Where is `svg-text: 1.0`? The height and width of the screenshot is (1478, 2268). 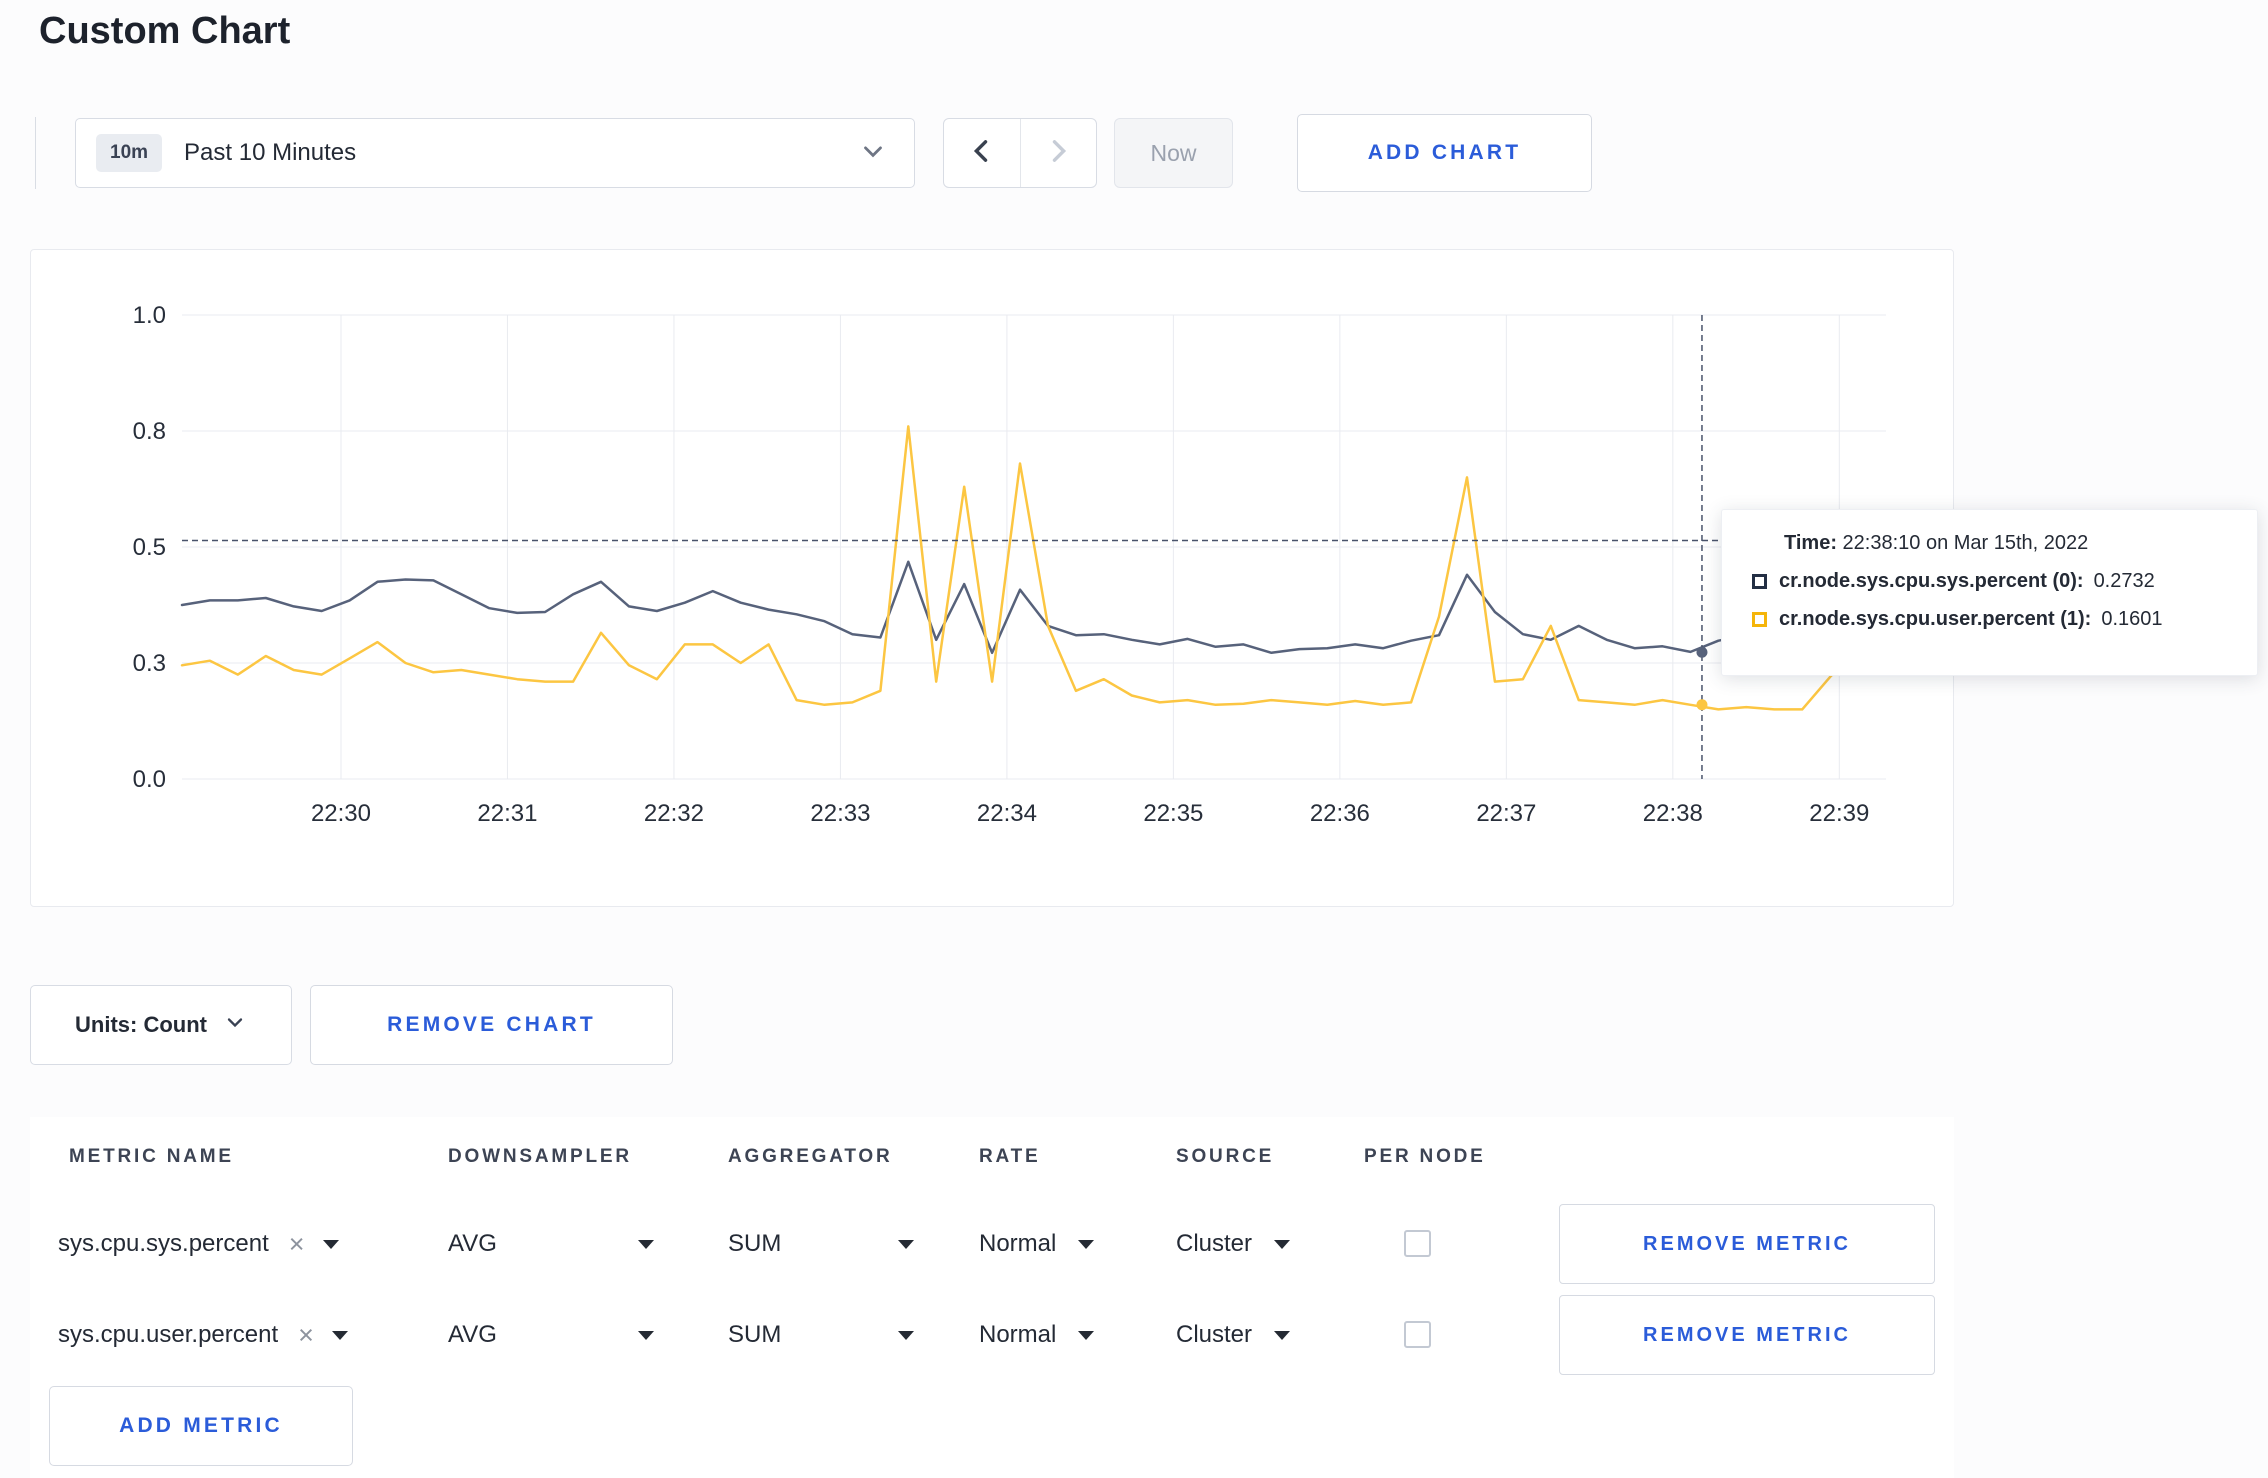
svg-text: 1.0 is located at coordinates (149, 315).